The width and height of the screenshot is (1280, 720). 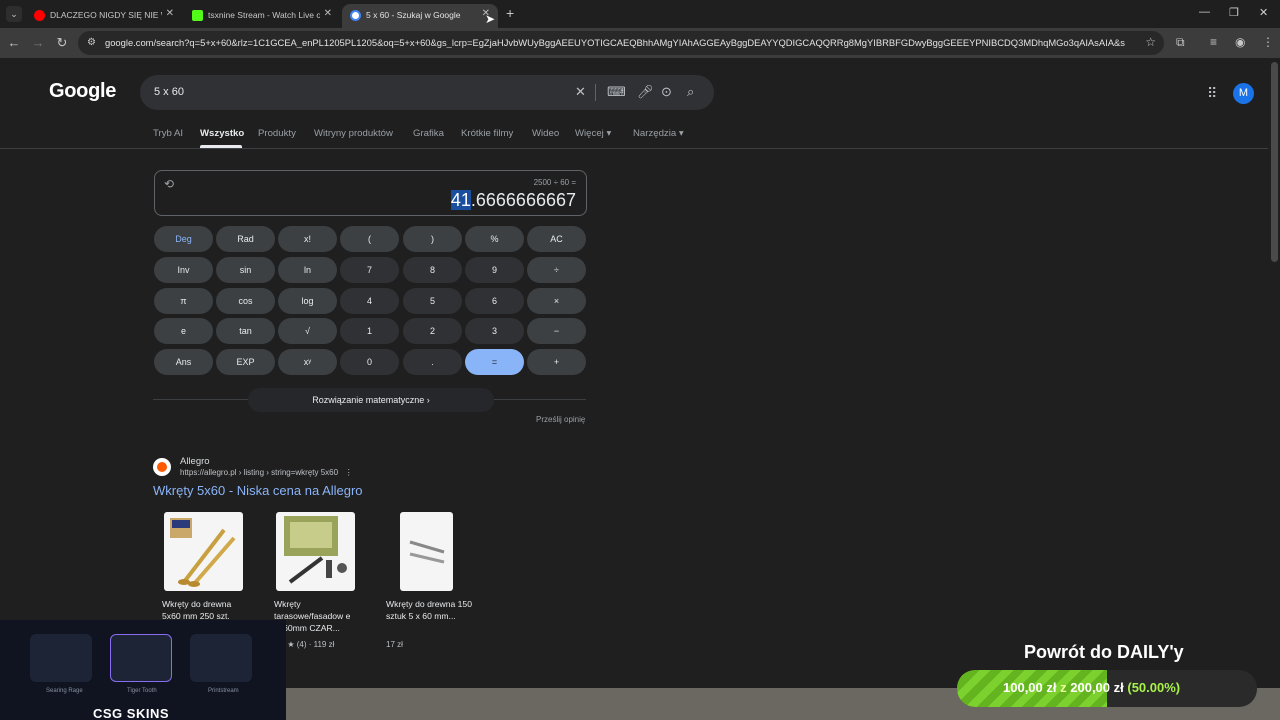 What do you see at coordinates (432, 362) in the screenshot?
I see `calc-key: .` at bounding box center [432, 362].